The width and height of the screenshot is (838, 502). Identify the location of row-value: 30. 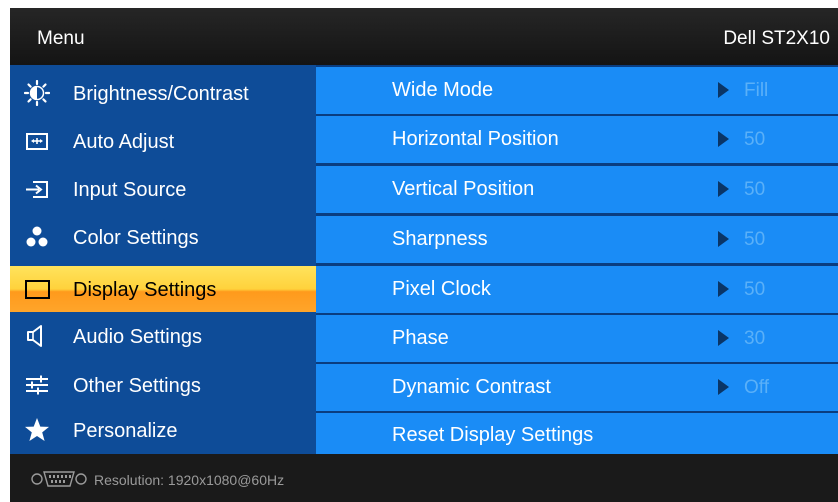
(755, 338).